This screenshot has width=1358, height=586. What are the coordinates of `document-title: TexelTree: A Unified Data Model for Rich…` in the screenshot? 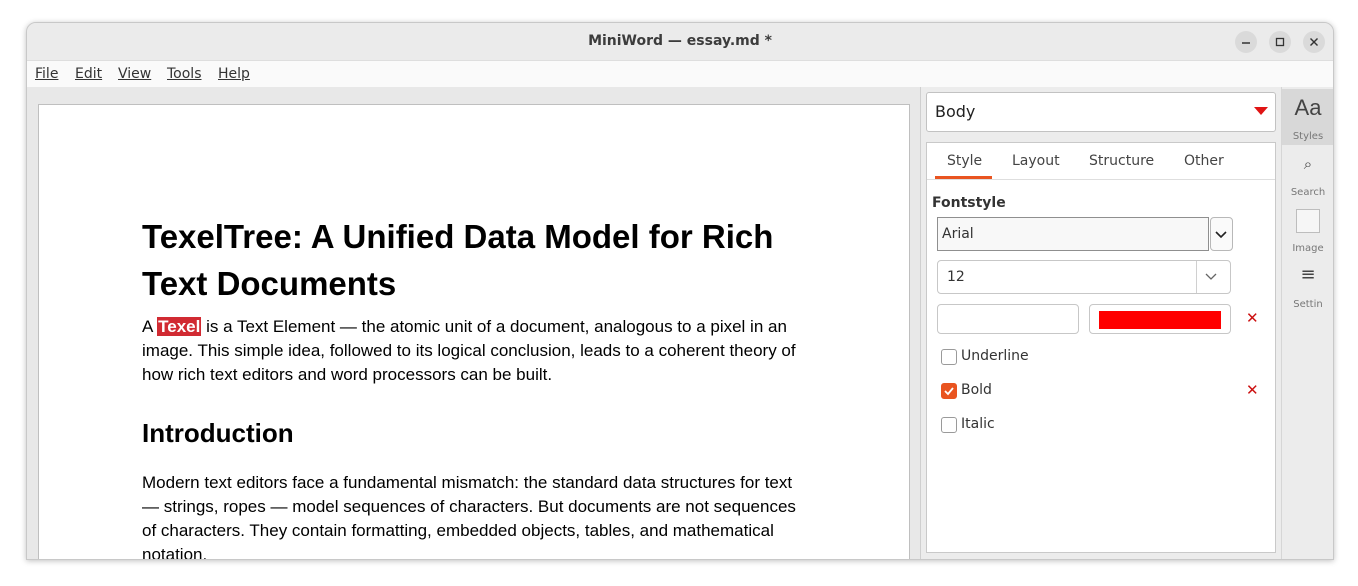 It's located at (458, 260).